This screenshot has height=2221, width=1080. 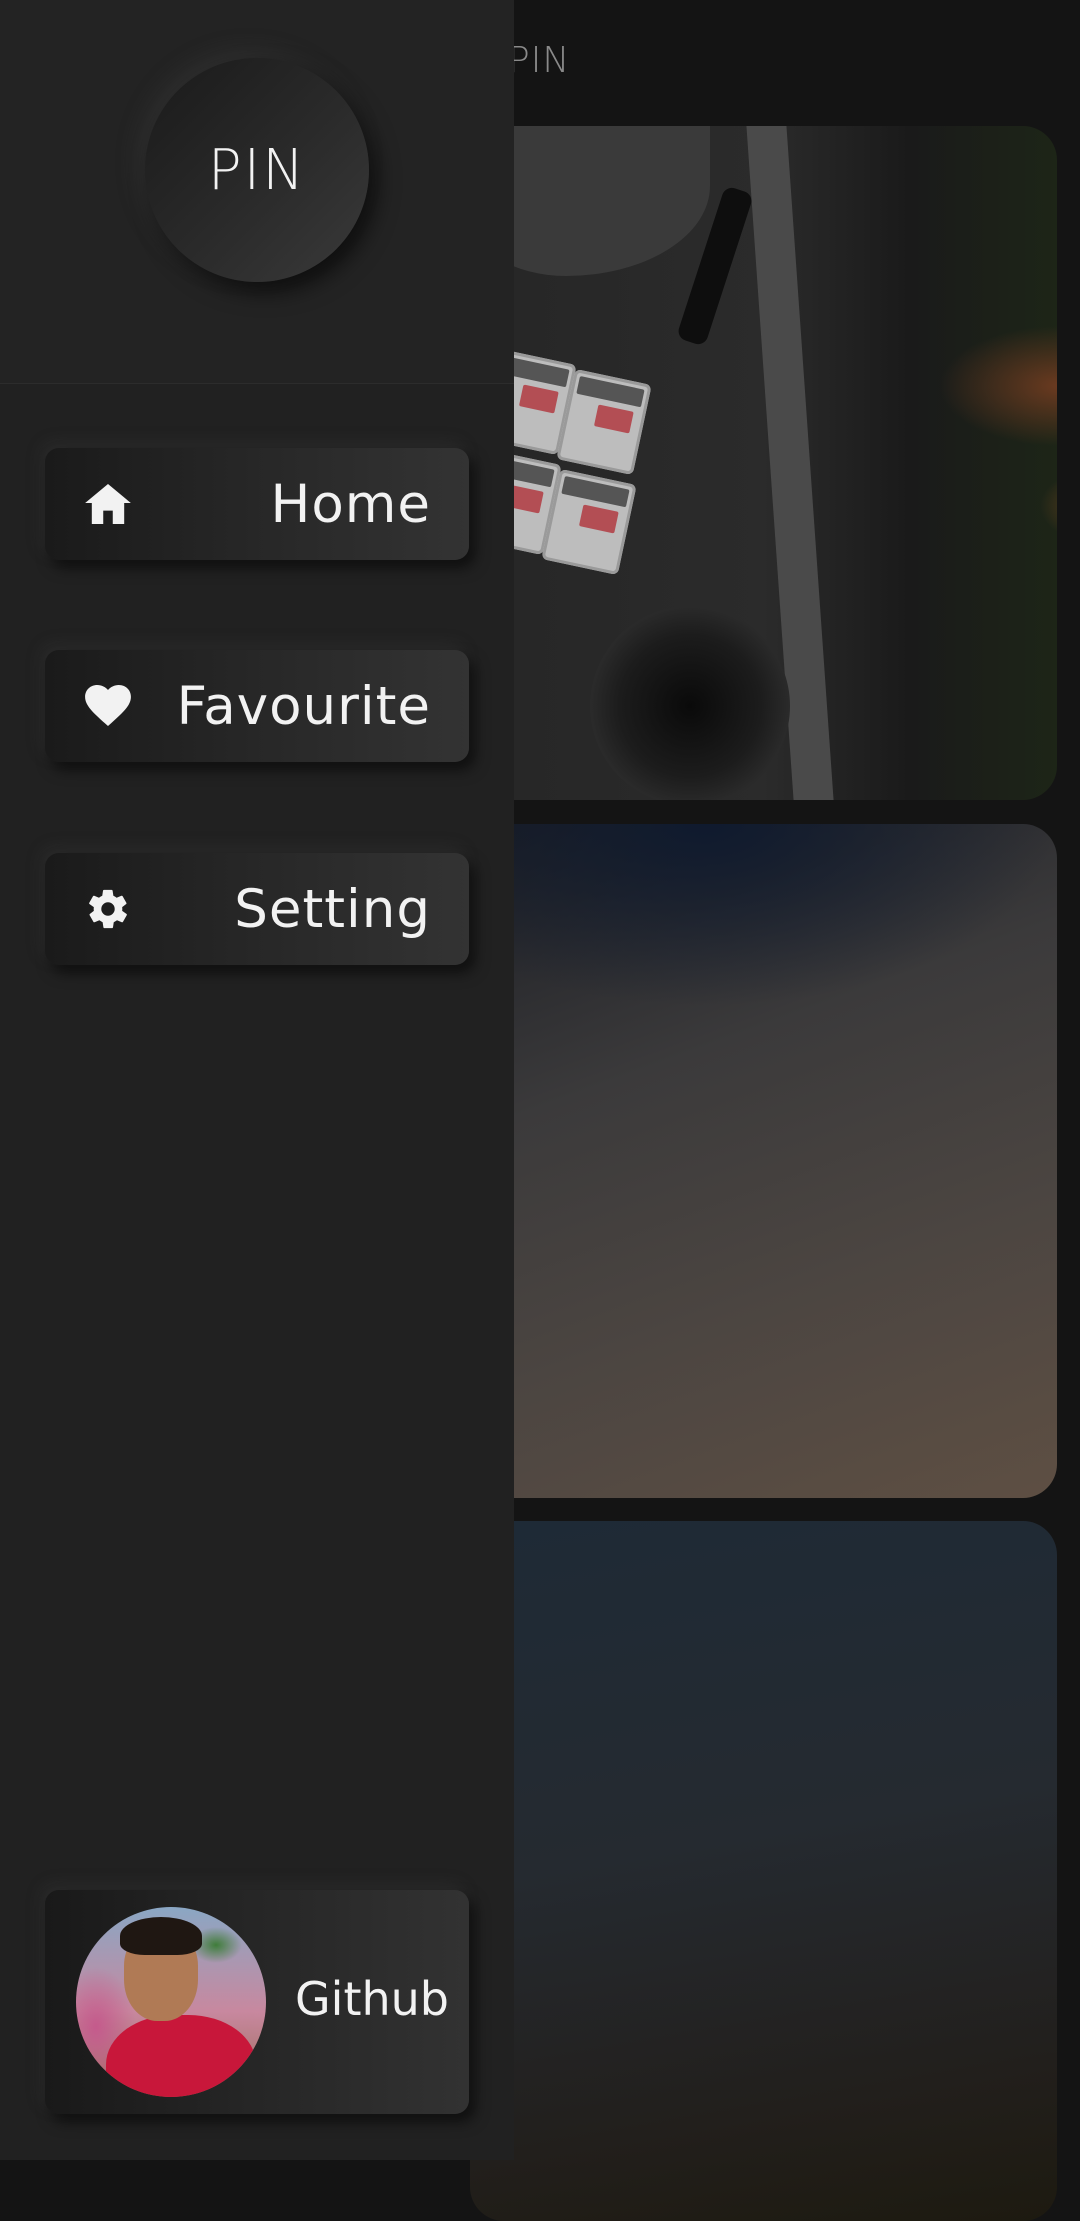 What do you see at coordinates (372, 1999) in the screenshot?
I see `github-label: Github` at bounding box center [372, 1999].